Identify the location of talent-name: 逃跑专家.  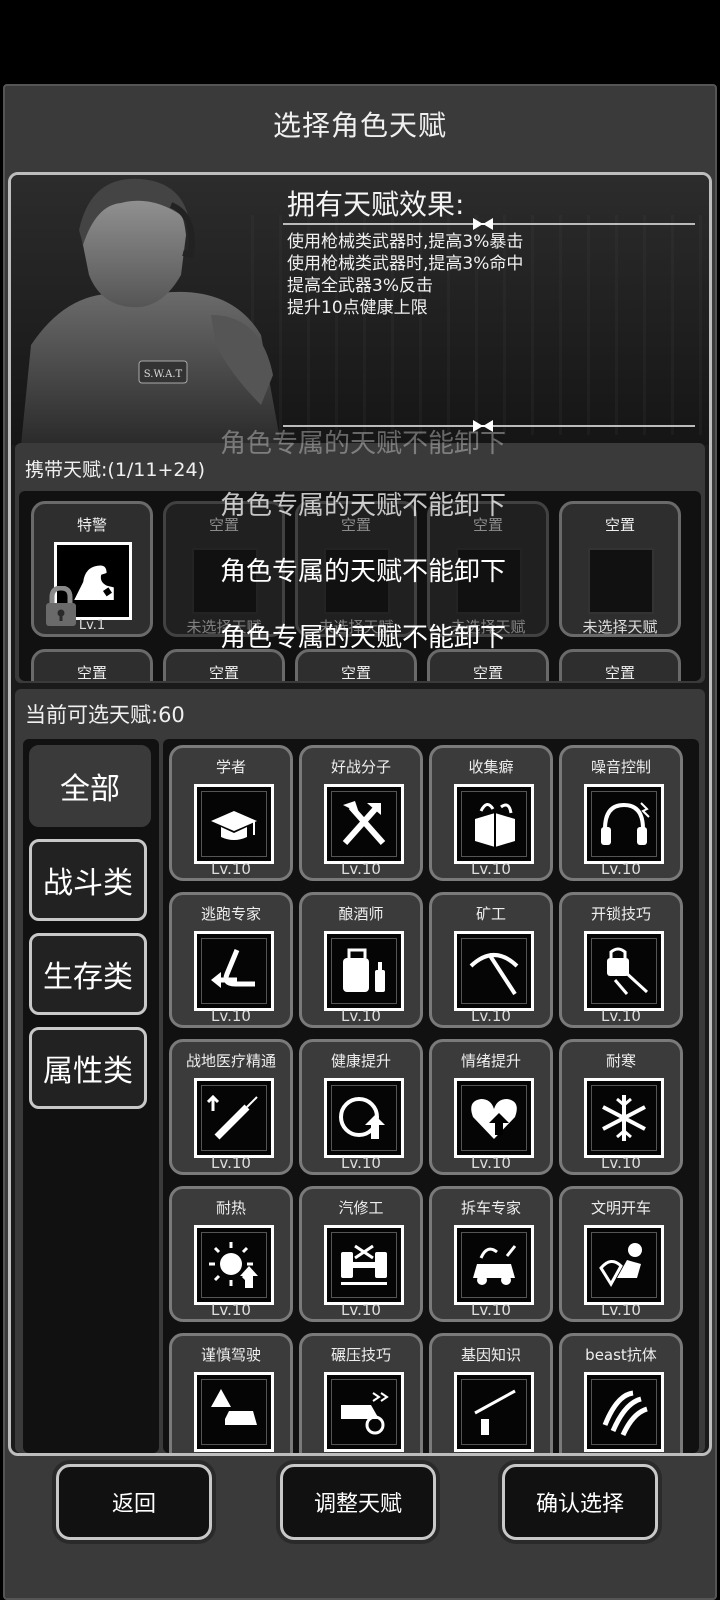
(230, 914).